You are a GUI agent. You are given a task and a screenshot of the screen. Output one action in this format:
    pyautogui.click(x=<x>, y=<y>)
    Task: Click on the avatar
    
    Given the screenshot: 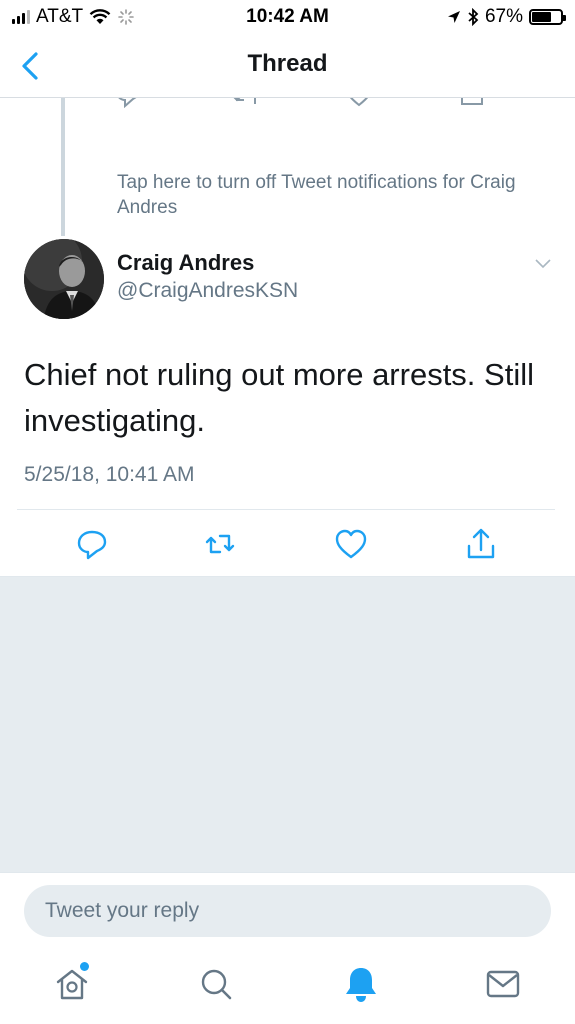 What is the action you would take?
    pyautogui.click(x=64, y=279)
    